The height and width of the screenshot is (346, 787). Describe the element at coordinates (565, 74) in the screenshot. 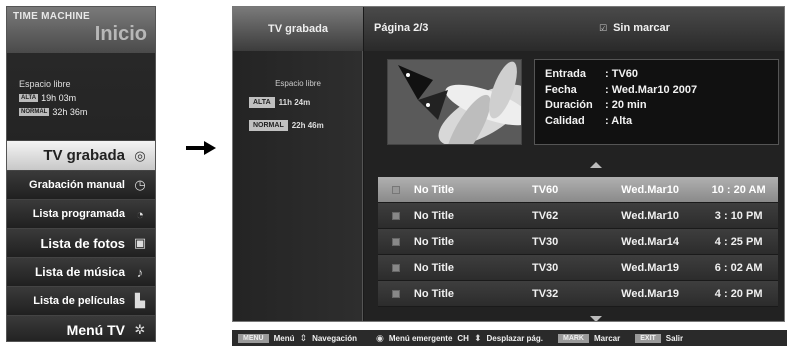

I see `info-key: Entrada` at that location.